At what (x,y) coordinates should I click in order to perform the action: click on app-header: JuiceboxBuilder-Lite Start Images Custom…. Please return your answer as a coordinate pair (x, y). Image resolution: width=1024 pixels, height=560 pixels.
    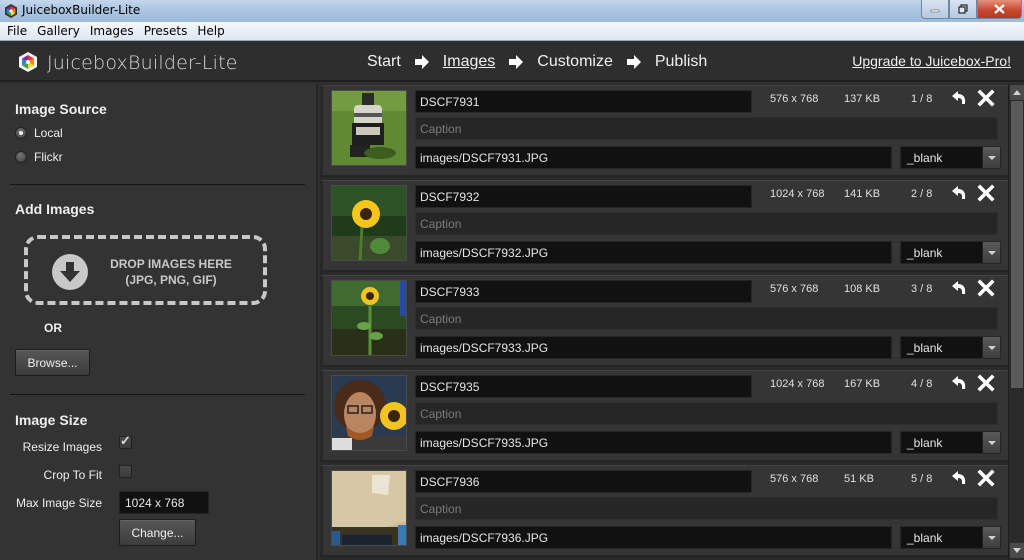
    Looking at the image, I should click on (512, 61).